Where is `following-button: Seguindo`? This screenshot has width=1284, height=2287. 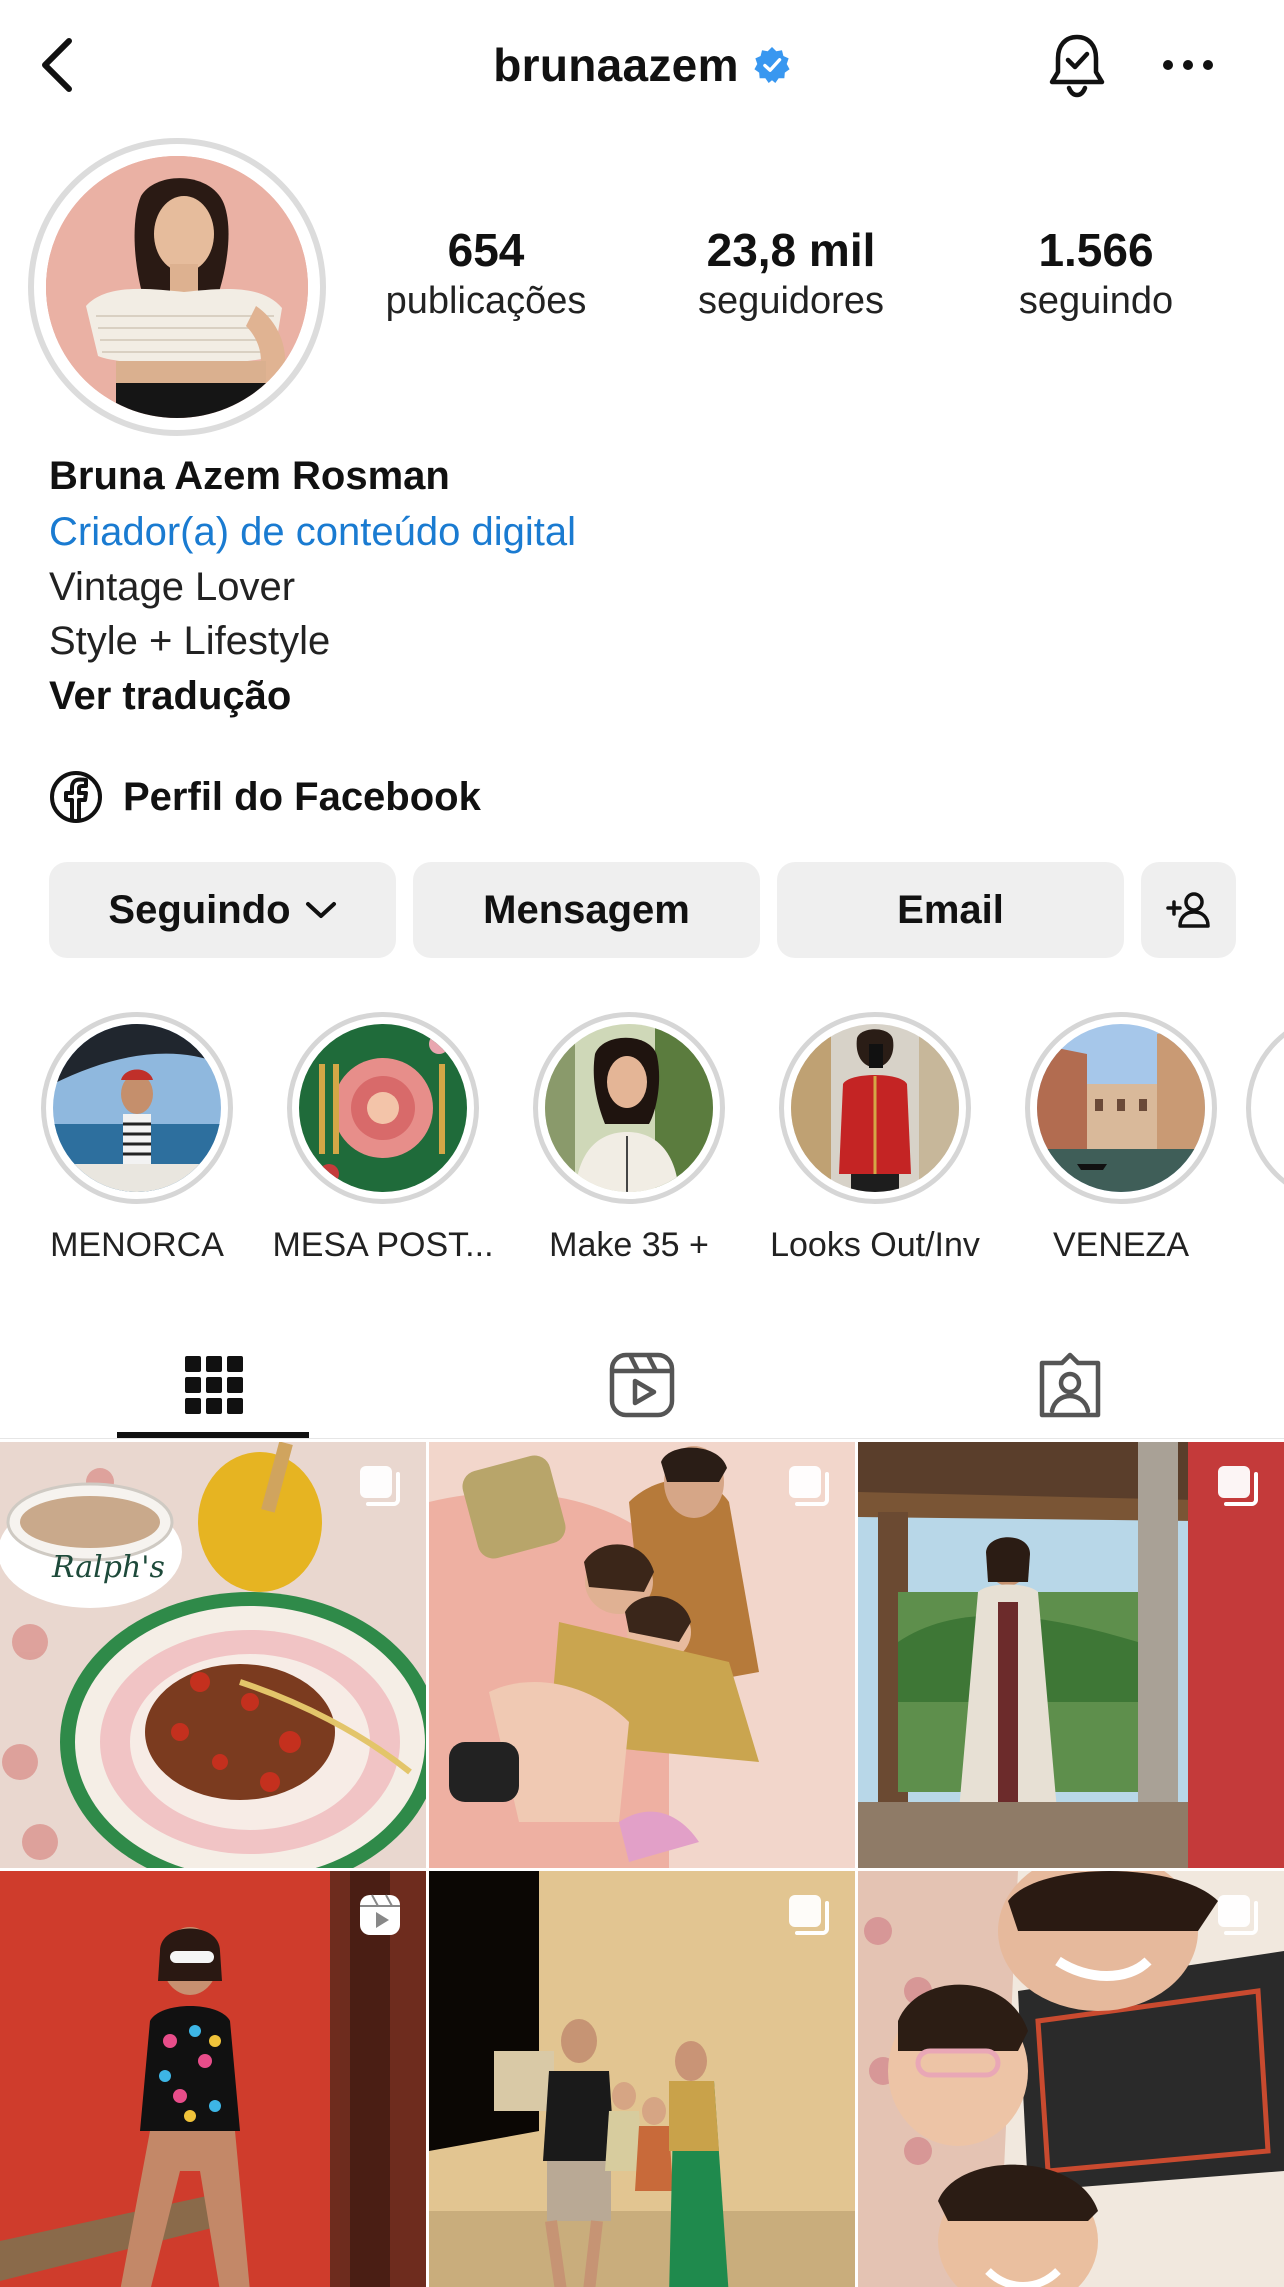
following-button: Seguindo is located at coordinates (222, 910).